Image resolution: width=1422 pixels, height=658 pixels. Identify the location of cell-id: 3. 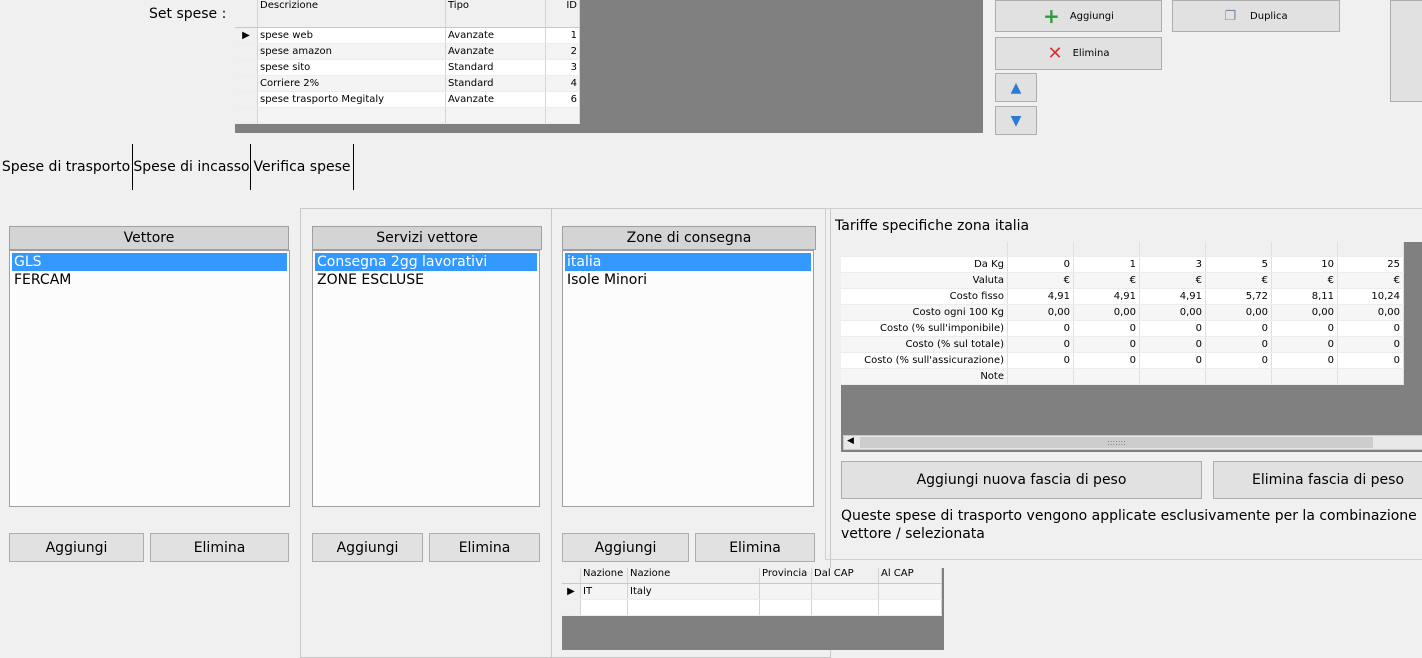
(562, 67).